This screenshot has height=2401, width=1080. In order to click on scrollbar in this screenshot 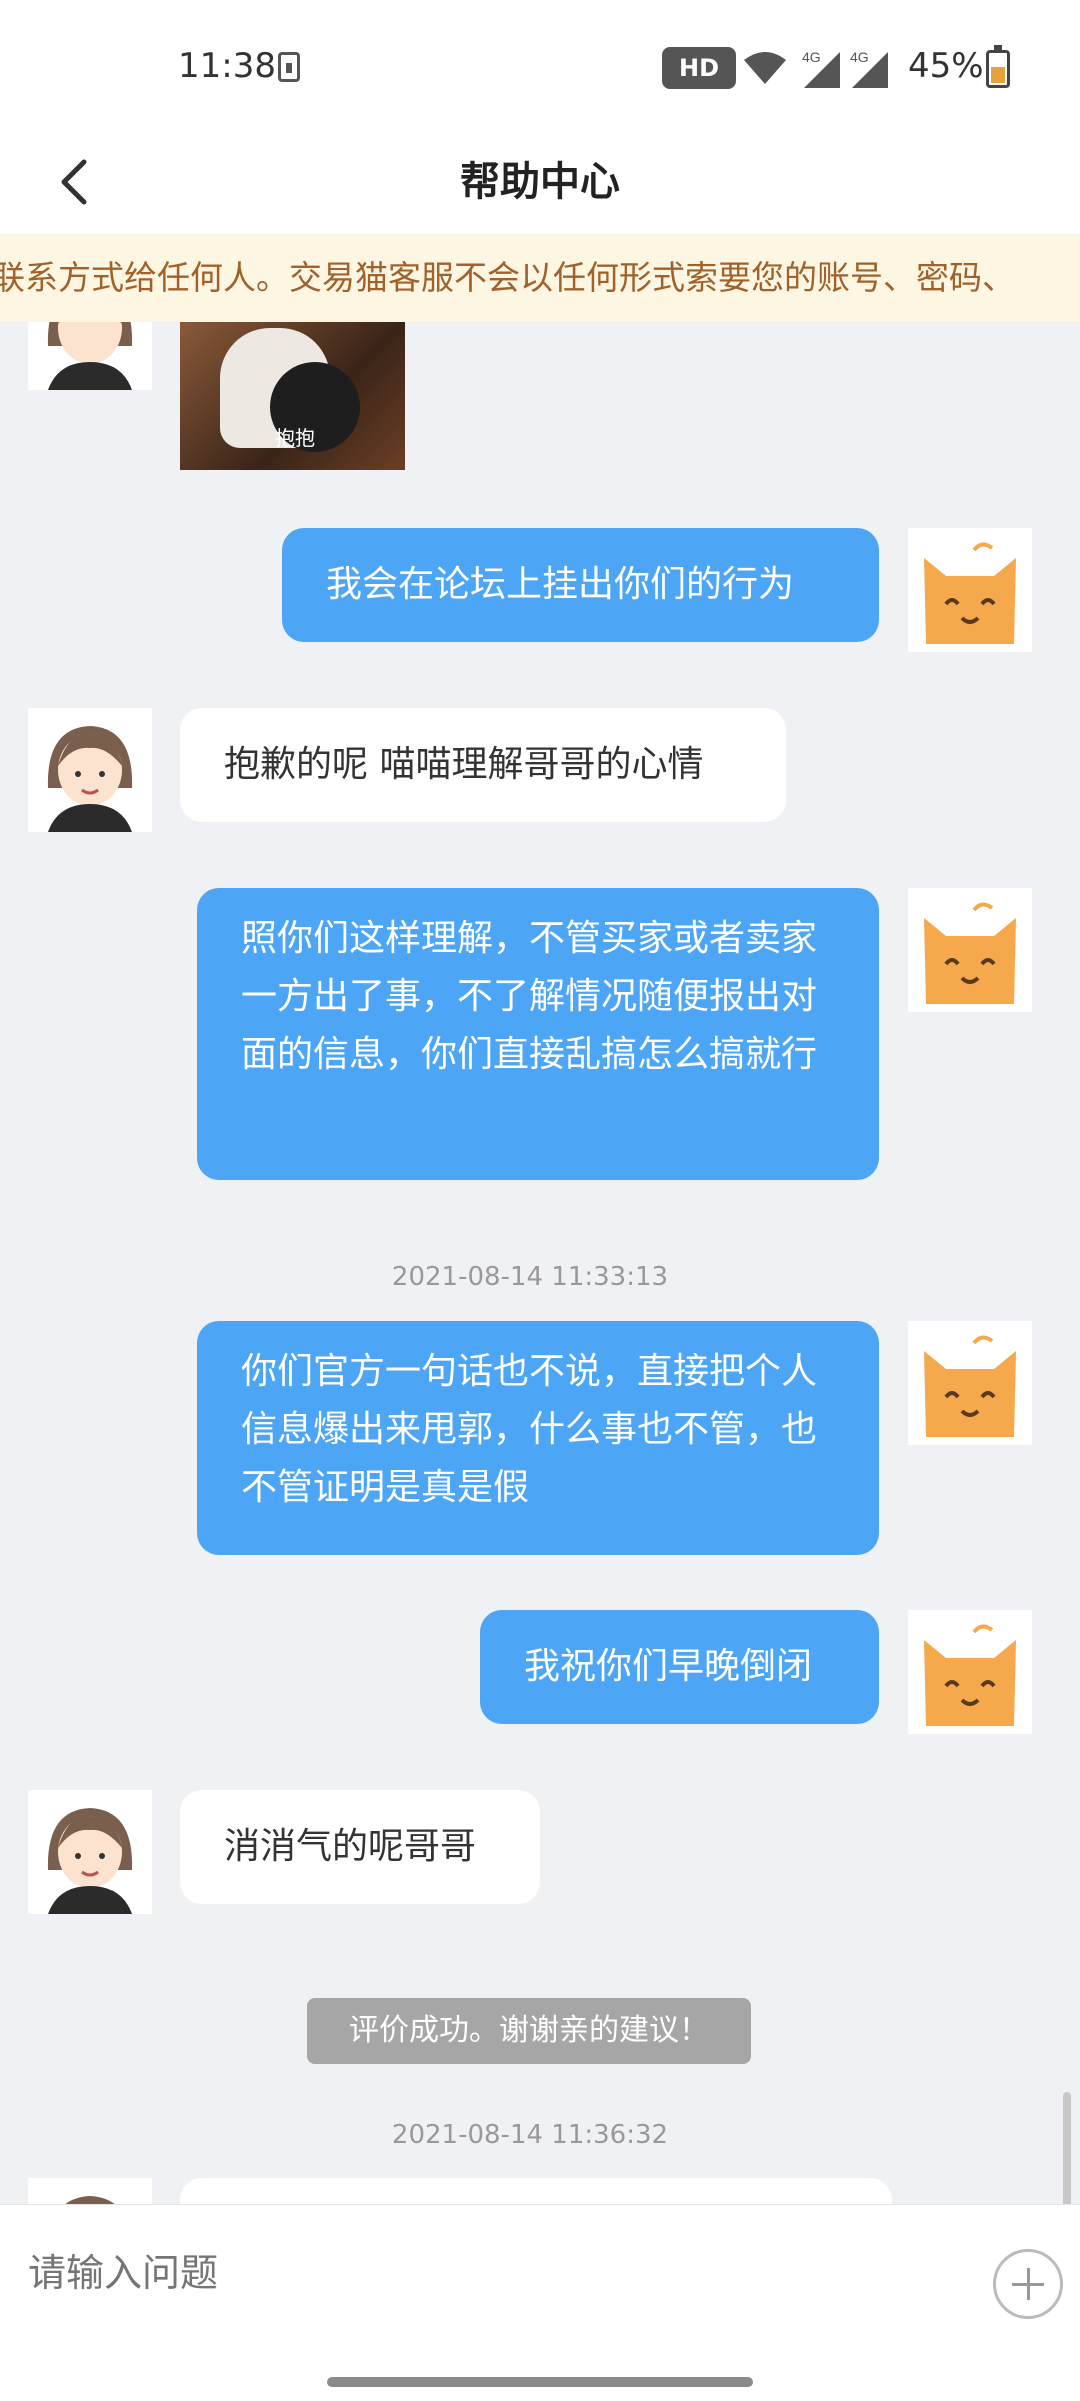, I will do `click(1067, 2148)`.